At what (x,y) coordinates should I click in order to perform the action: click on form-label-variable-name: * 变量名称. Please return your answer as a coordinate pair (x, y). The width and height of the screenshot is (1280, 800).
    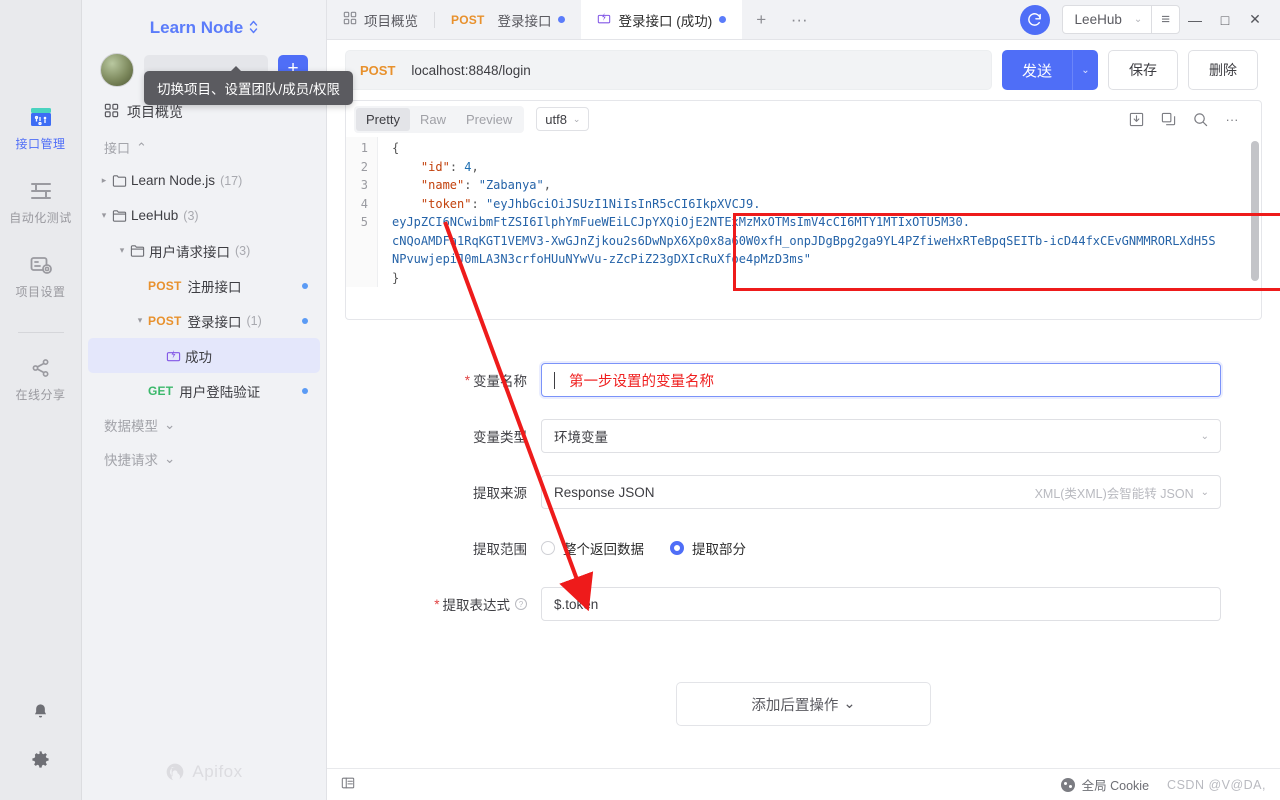
    Looking at the image, I should click on (443, 380).